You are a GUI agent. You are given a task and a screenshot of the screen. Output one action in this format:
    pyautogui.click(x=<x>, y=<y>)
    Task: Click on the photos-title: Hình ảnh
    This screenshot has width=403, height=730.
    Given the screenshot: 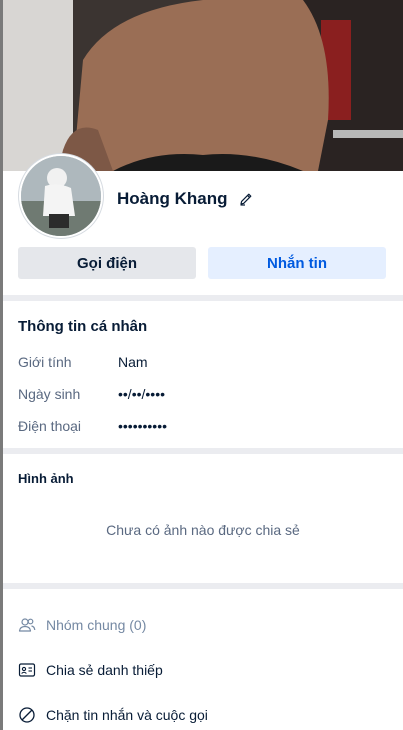 What is the action you would take?
    pyautogui.click(x=46, y=478)
    